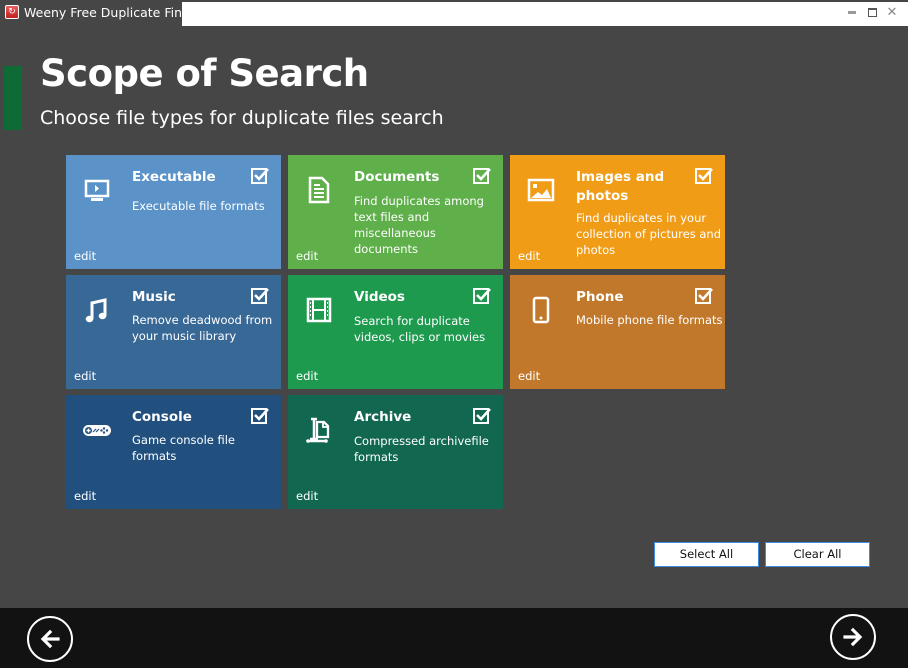 This screenshot has width=908, height=668. What do you see at coordinates (184, 448) in the screenshot?
I see `tile-description: Game console file formats` at bounding box center [184, 448].